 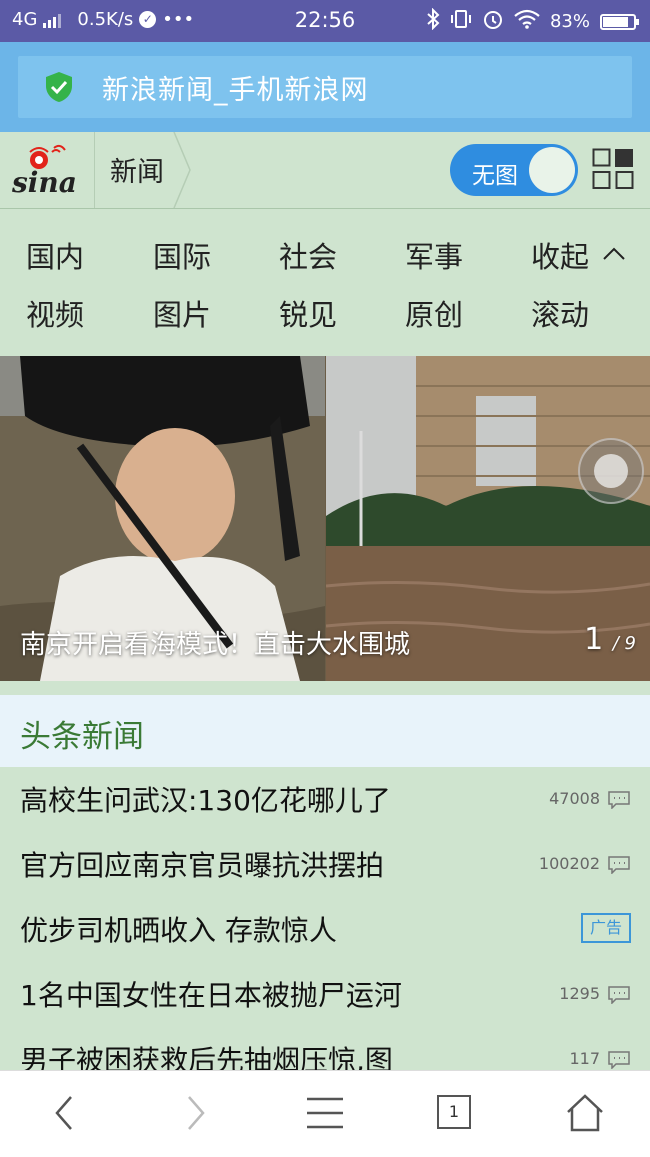 What do you see at coordinates (619, 21) in the screenshot?
I see `battery-icon` at bounding box center [619, 21].